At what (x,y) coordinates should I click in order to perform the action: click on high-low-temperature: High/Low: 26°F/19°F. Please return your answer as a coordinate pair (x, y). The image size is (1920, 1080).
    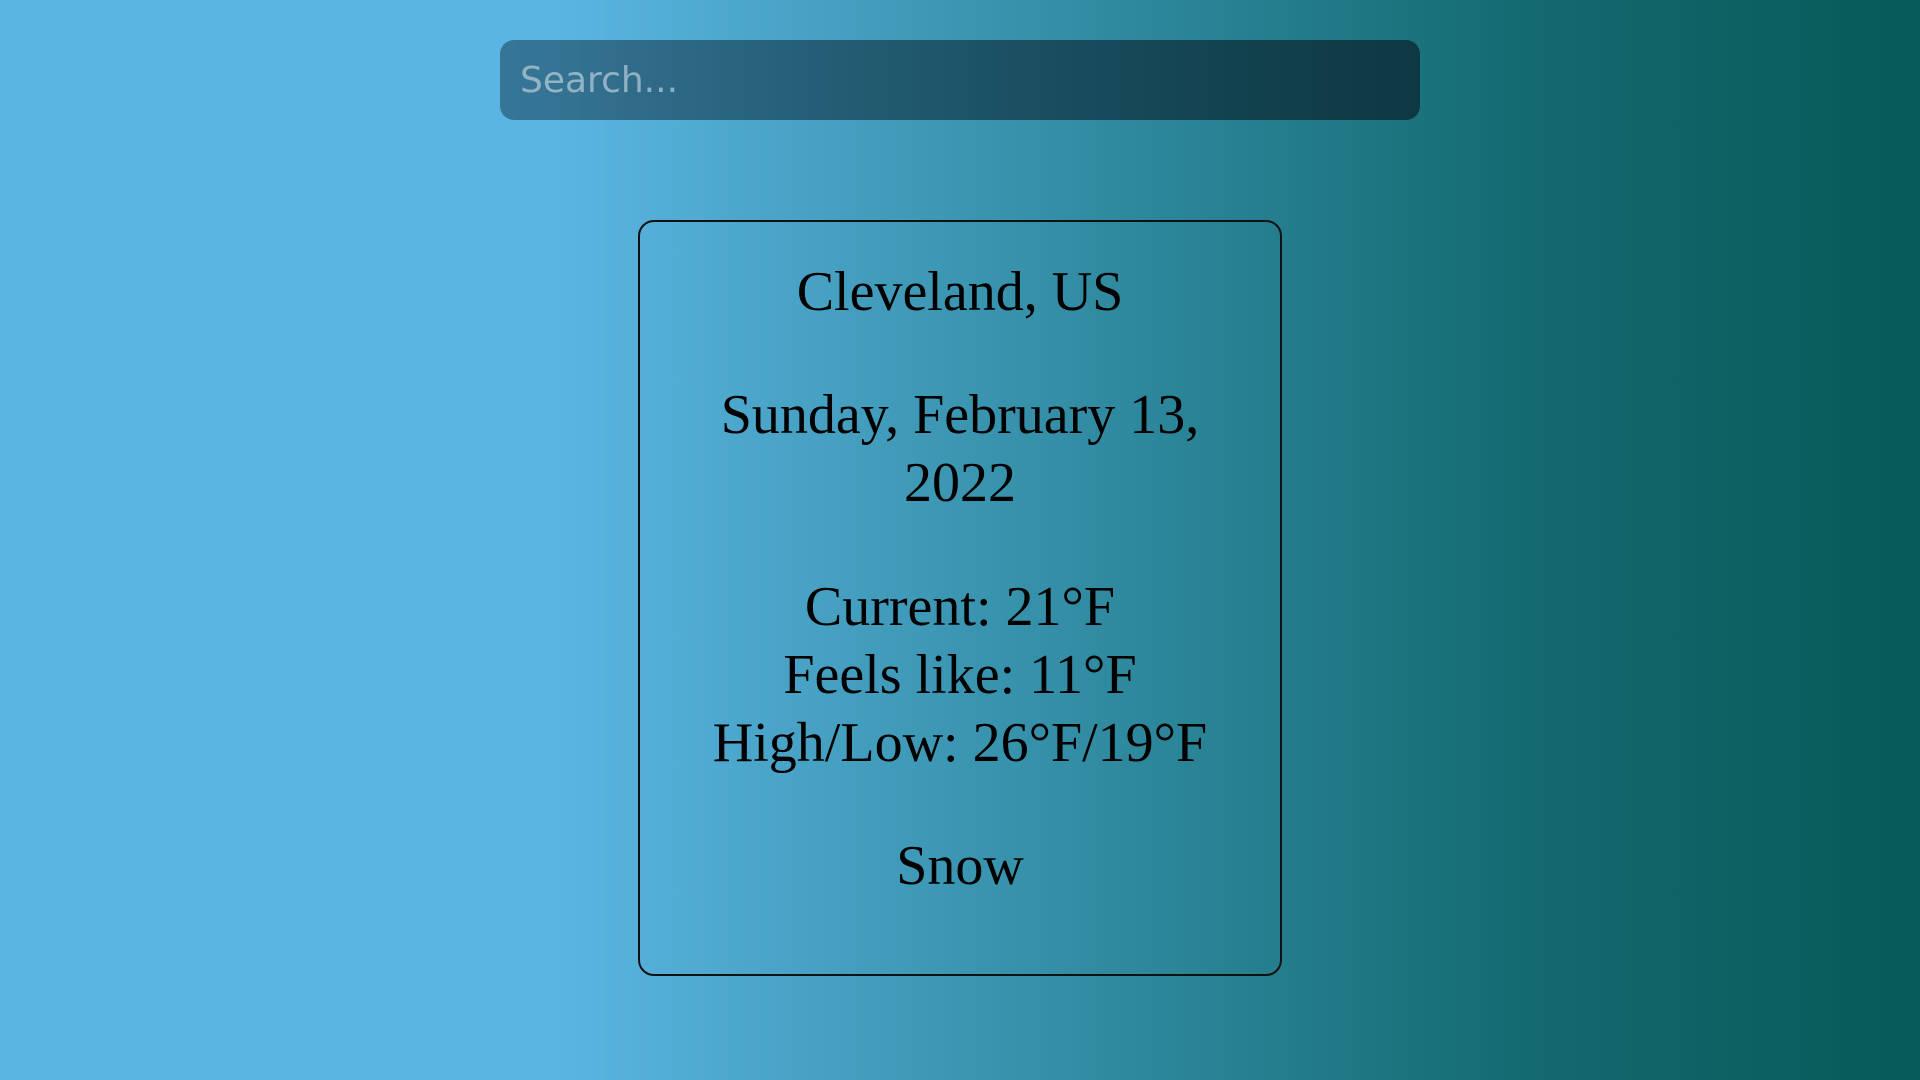
    Looking at the image, I should click on (960, 743).